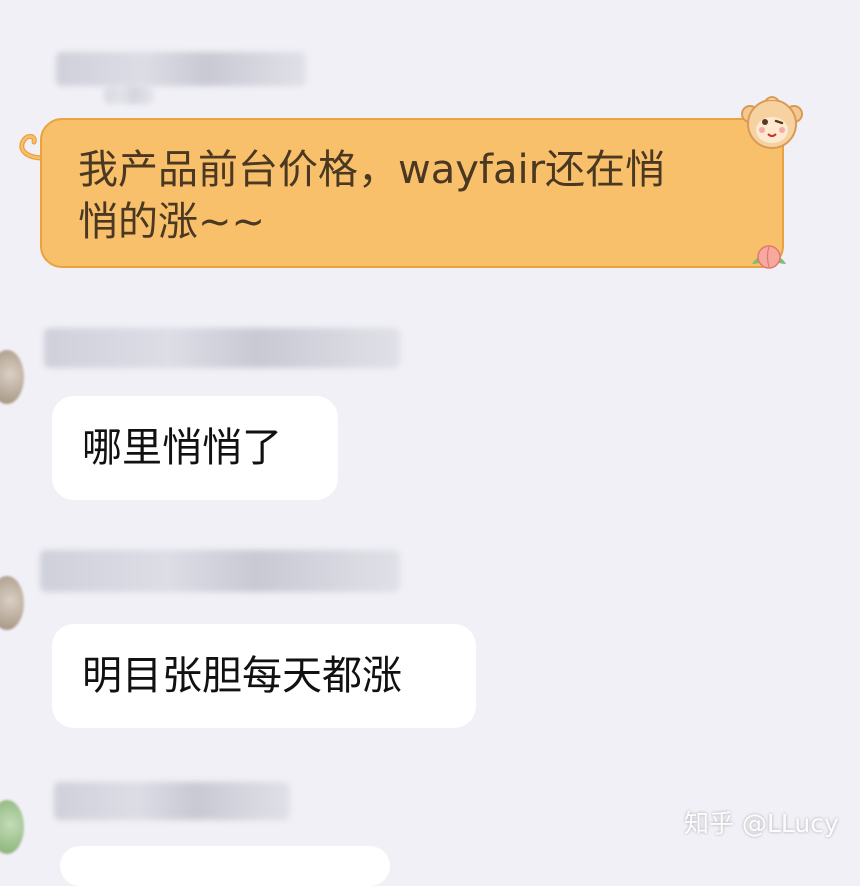 This screenshot has width=860, height=886. I want to click on message-bubble: 明目张胆每天都涨, so click(264, 676).